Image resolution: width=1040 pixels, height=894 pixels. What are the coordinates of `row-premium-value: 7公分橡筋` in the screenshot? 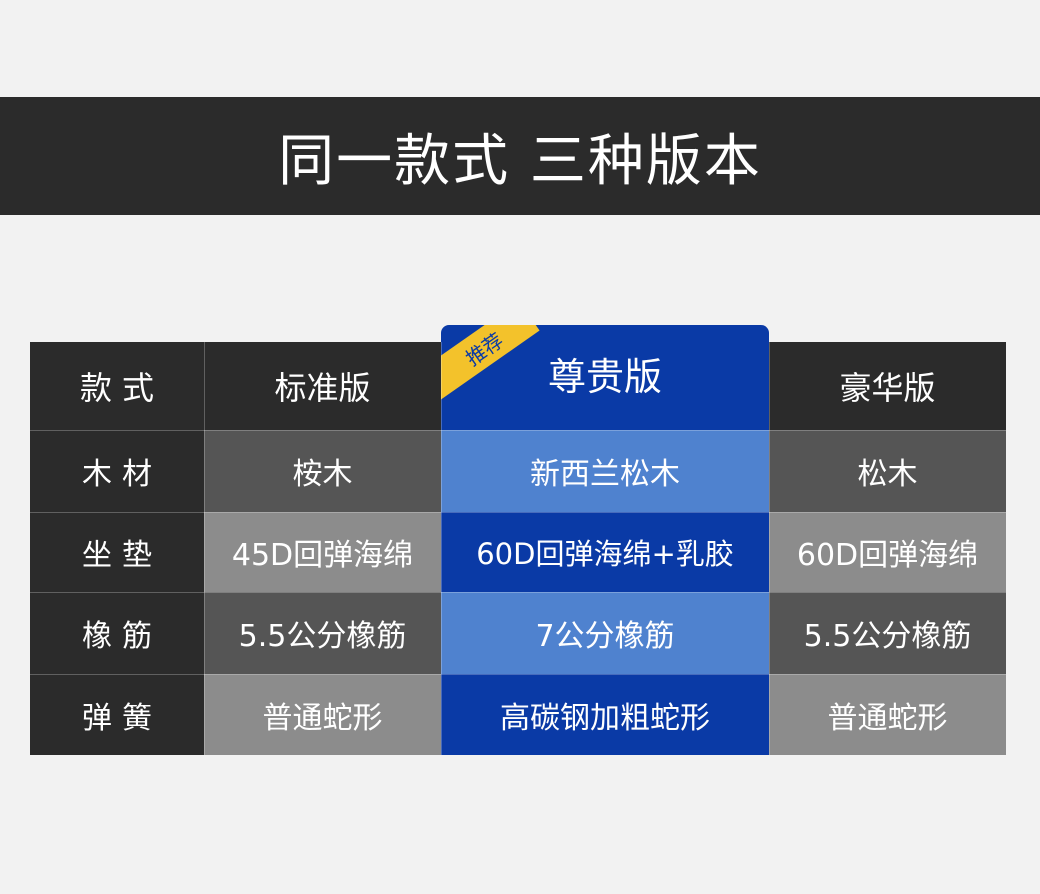 It's located at (605, 636).